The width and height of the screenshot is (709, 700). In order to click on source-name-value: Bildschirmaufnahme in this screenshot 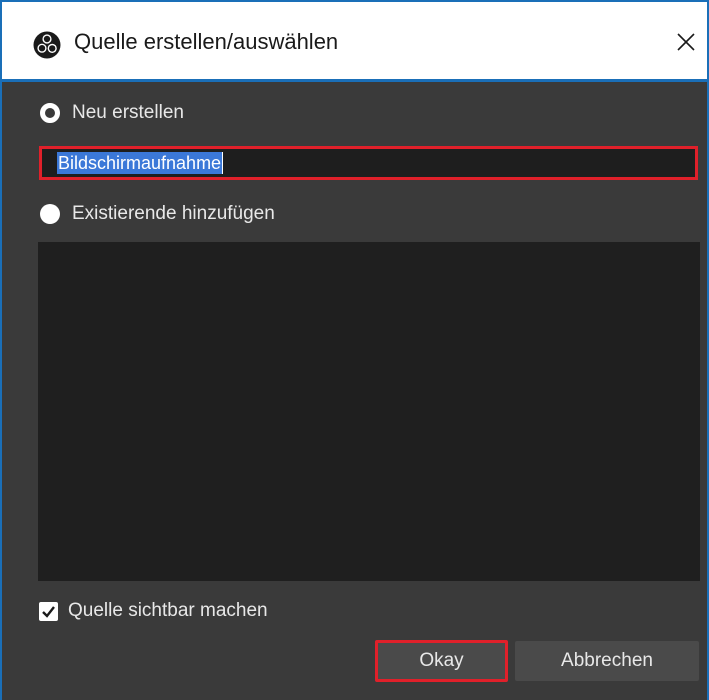, I will do `click(140, 163)`.